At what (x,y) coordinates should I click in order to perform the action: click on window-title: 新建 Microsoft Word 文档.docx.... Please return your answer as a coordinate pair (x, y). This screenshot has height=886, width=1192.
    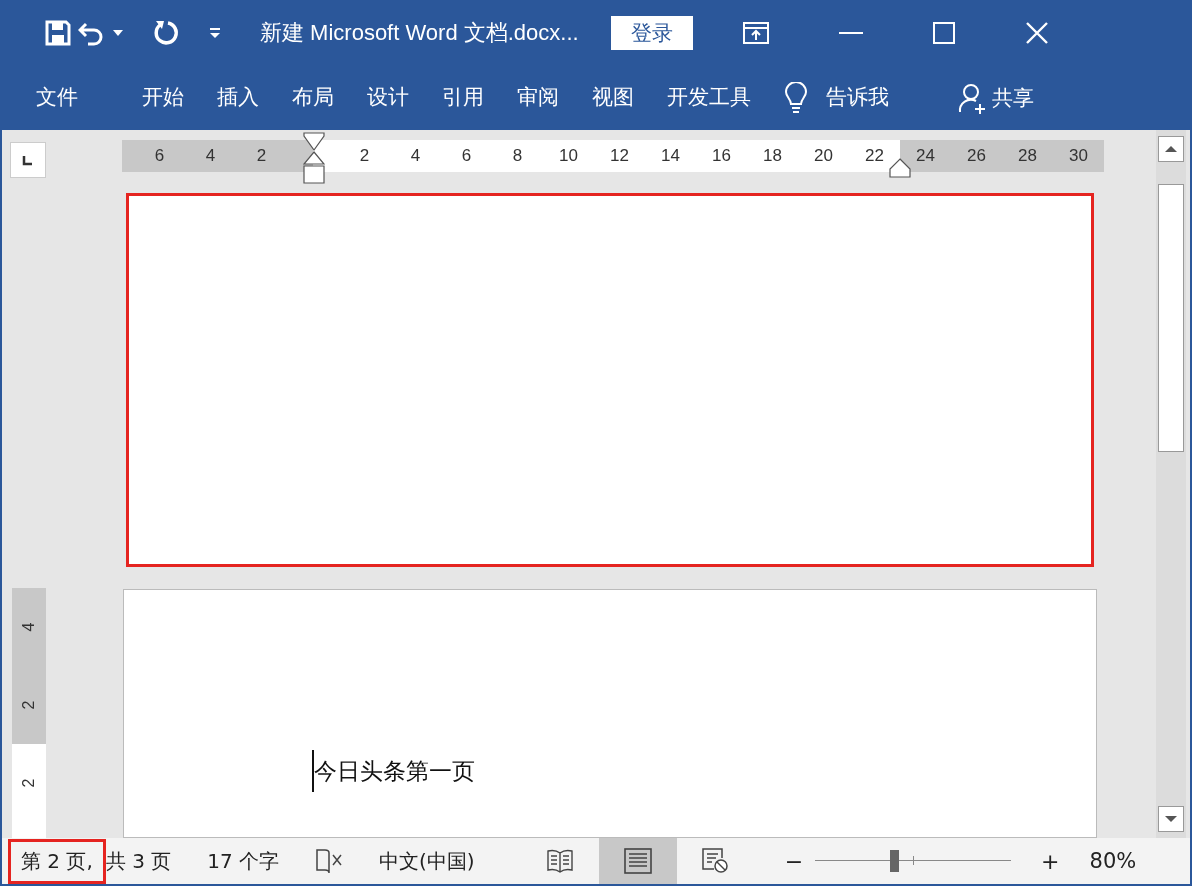
    Looking at the image, I should click on (419, 33).